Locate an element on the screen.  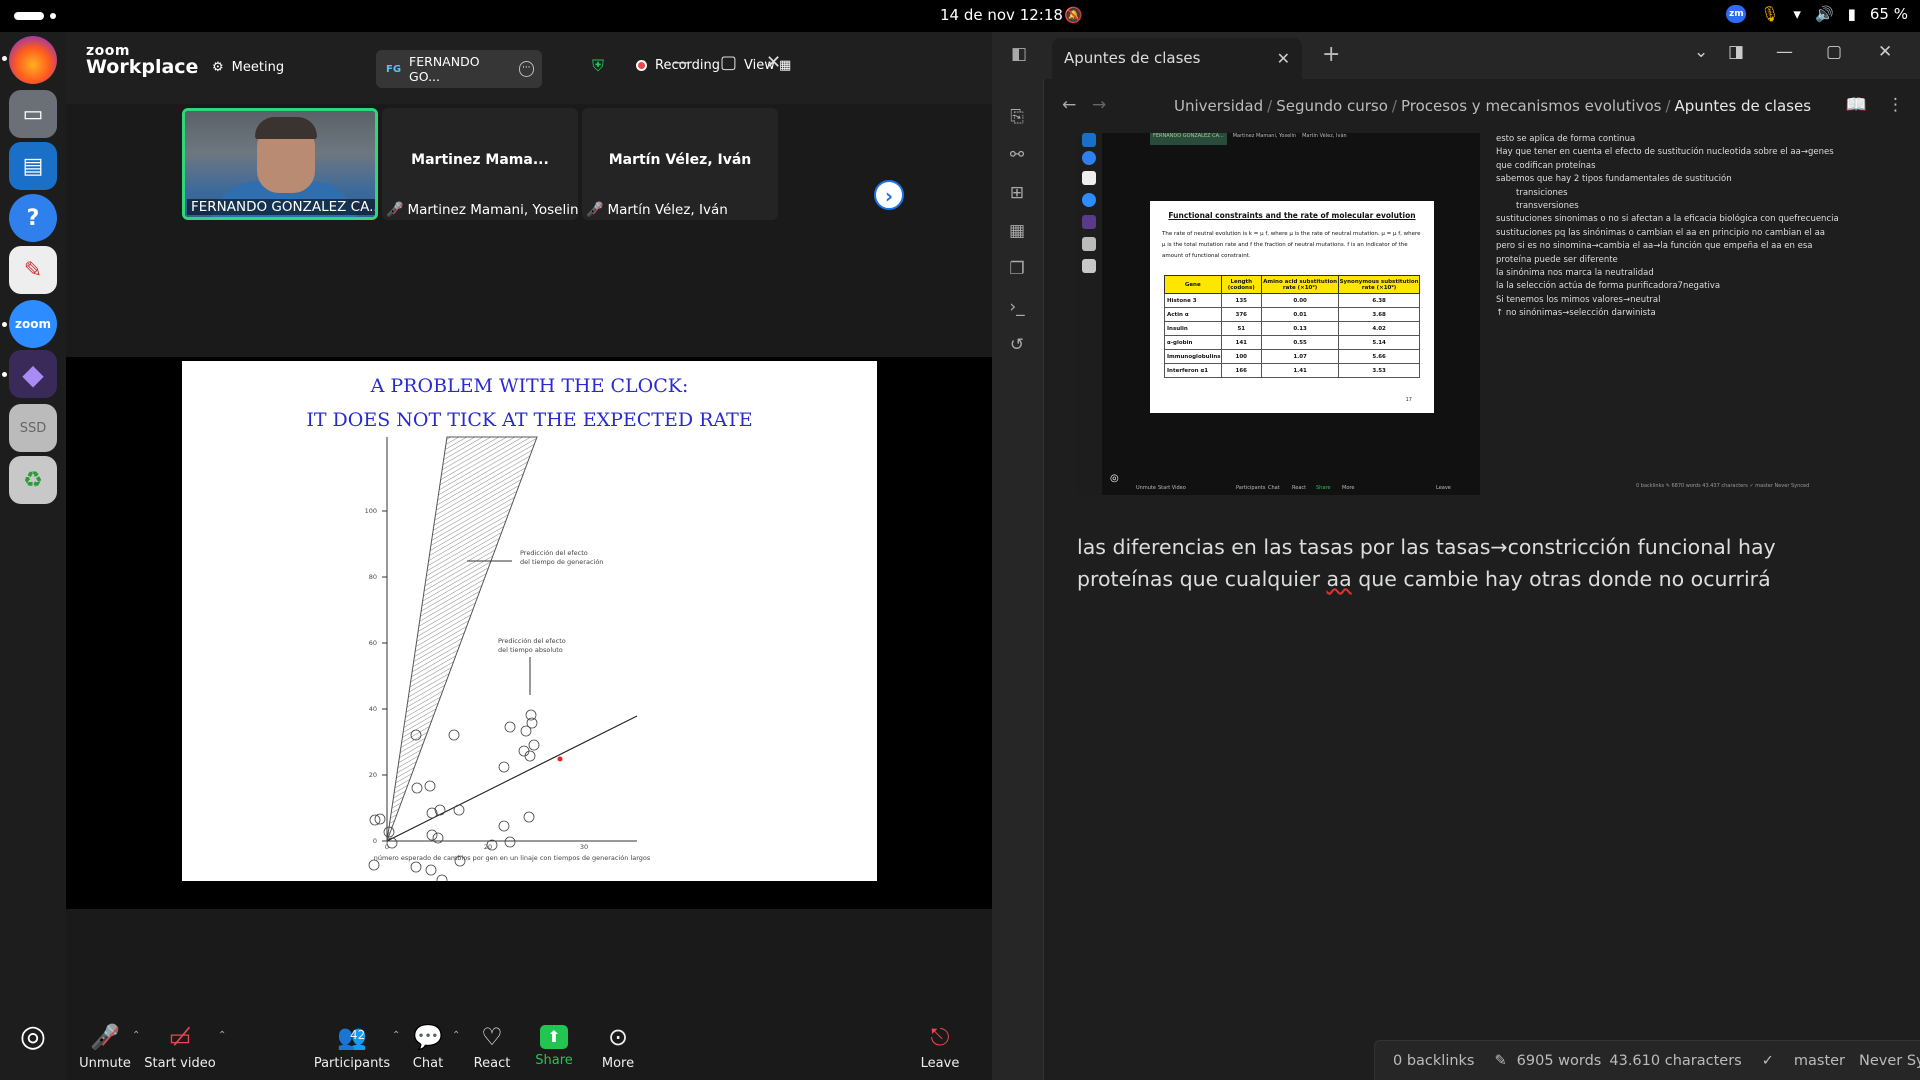
participant-tile-martin: Martín Vélez, Iván 🎤̸ Martín Vélez, Iván is located at coordinates (680, 164).